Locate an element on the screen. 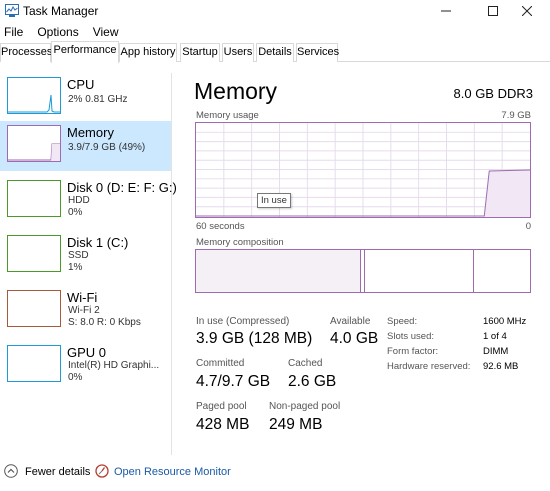  hardware-reserved-value: 92.6 MB is located at coordinates (501, 366).